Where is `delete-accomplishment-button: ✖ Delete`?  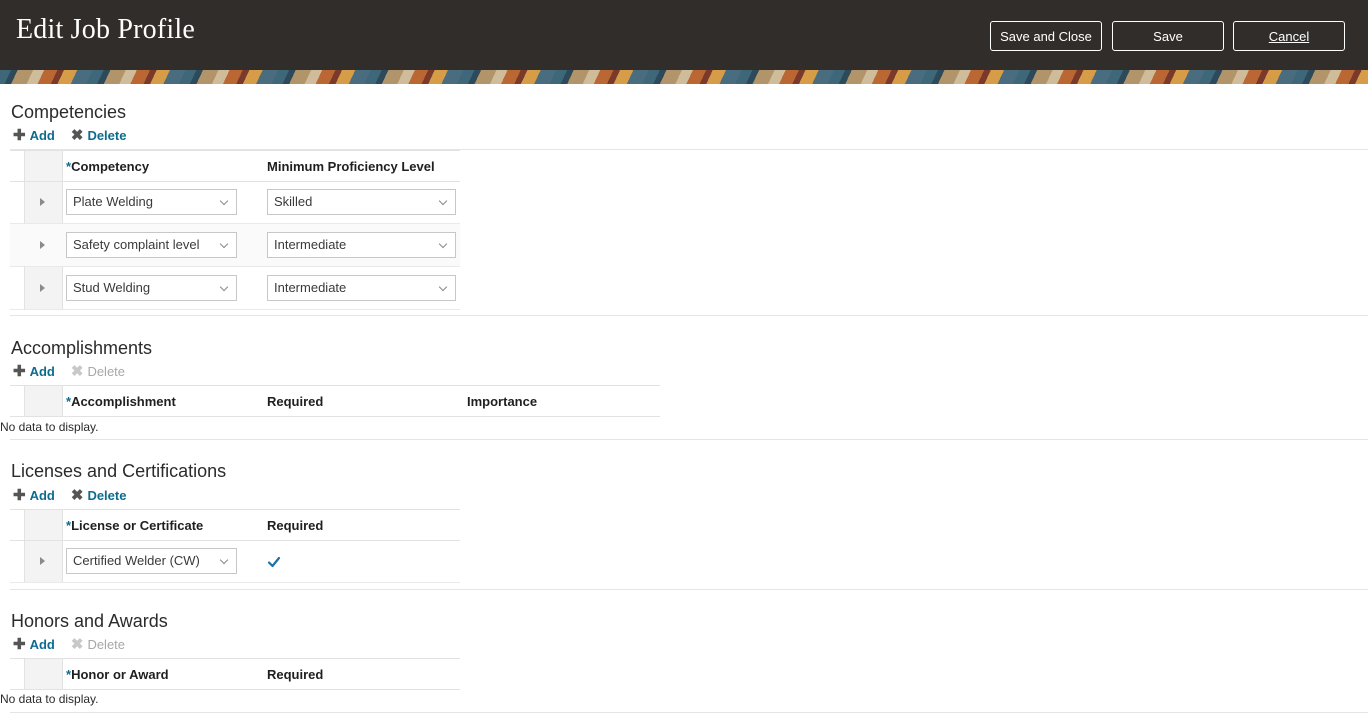 delete-accomplishment-button: ✖ Delete is located at coordinates (98, 371).